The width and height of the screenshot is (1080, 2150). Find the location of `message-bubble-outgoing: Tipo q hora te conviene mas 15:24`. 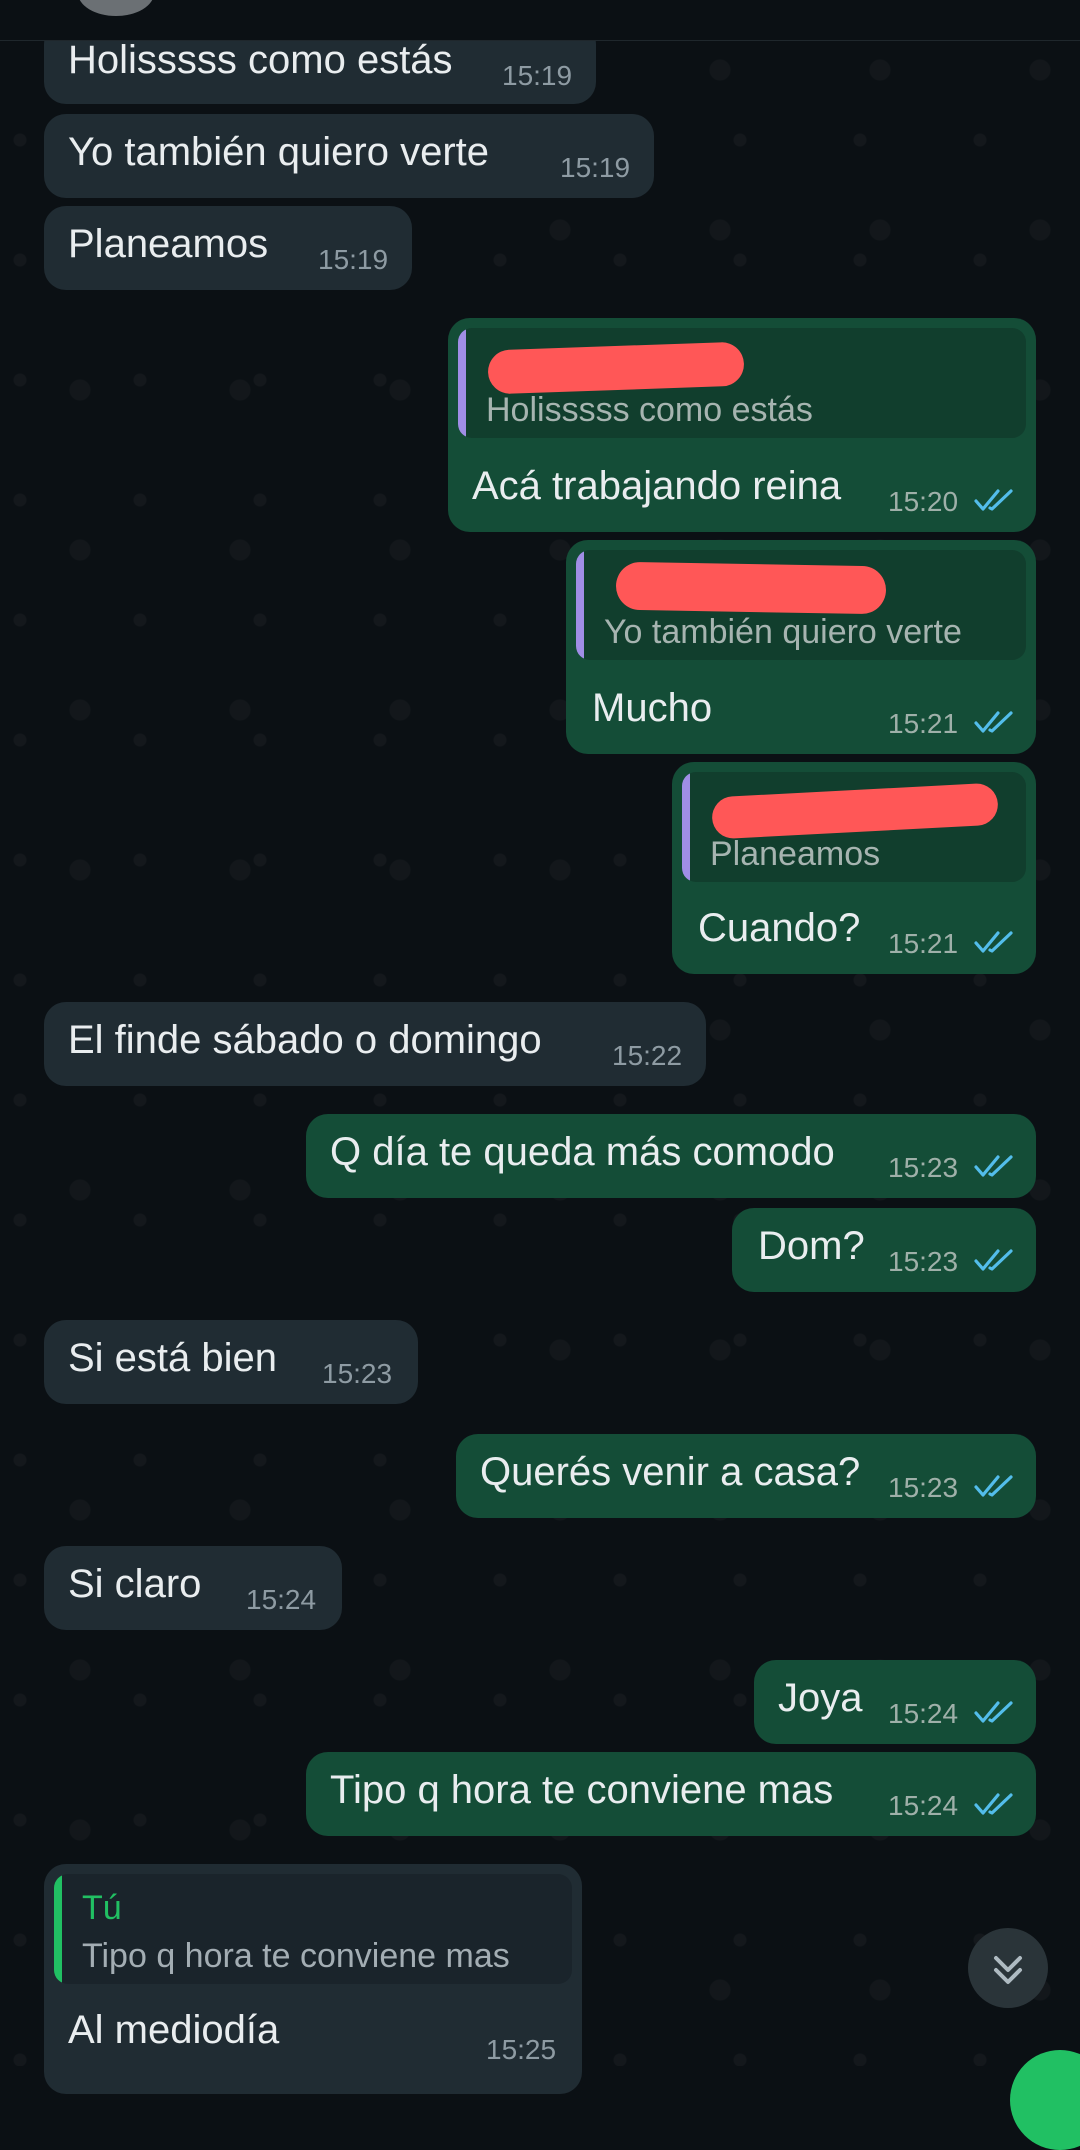

message-bubble-outgoing: Tipo q hora te conviene mas 15:24 is located at coordinates (671, 1794).